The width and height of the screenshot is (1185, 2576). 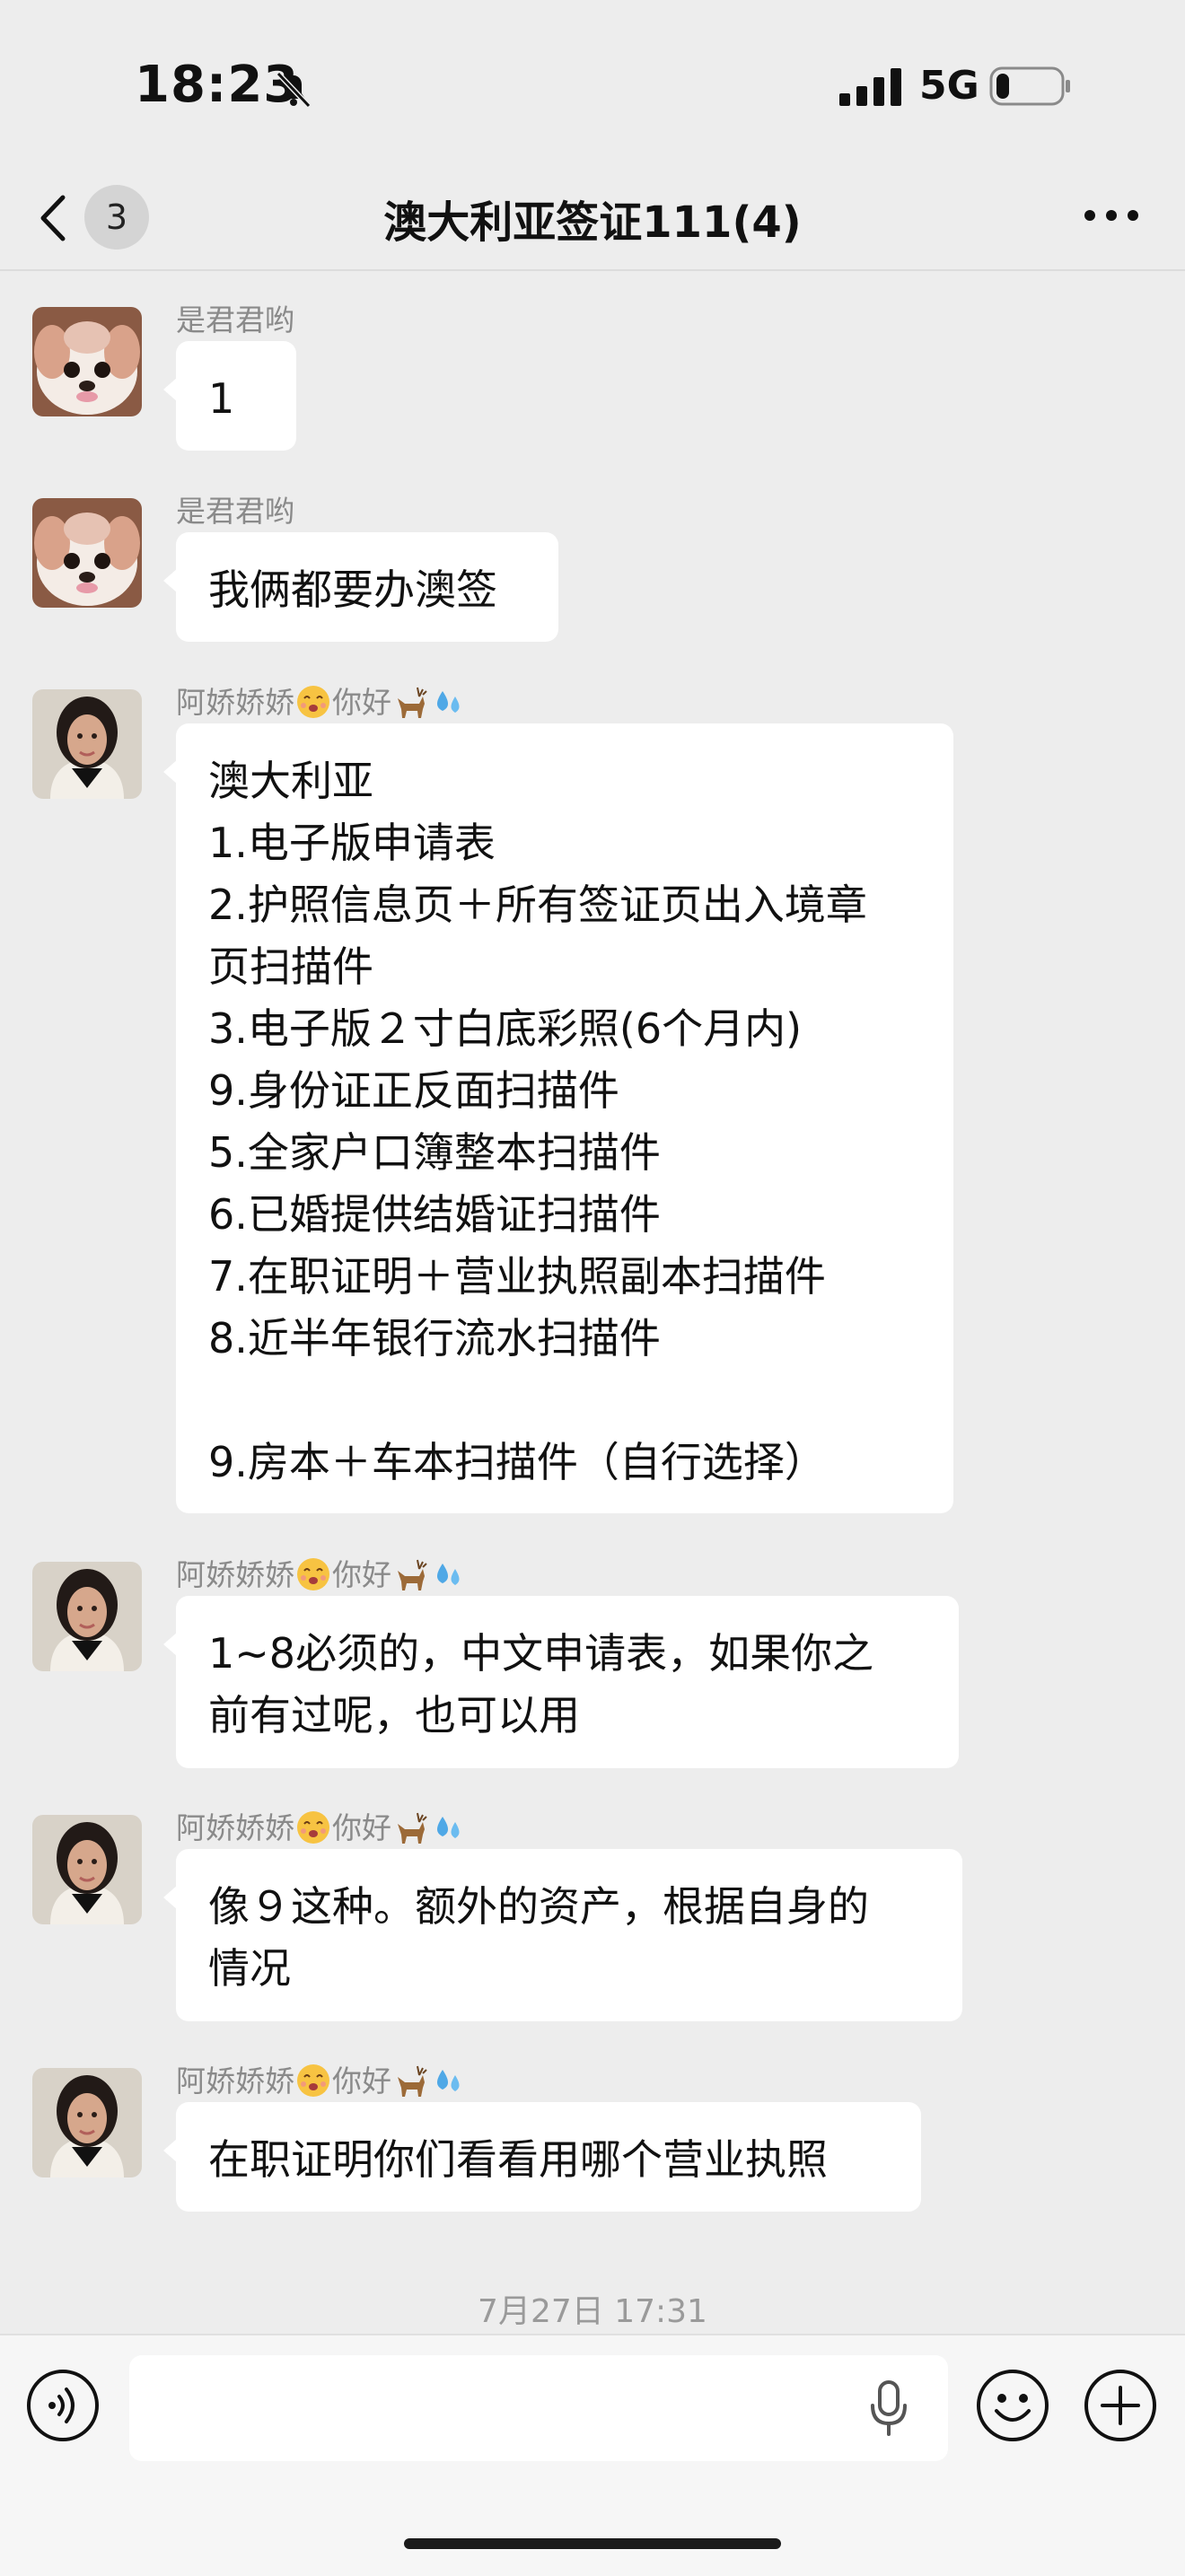 I want to click on message-bubble: 1~8必须的，中文申请表，如果你之 前有过呢，也可以用, so click(x=561, y=1682).